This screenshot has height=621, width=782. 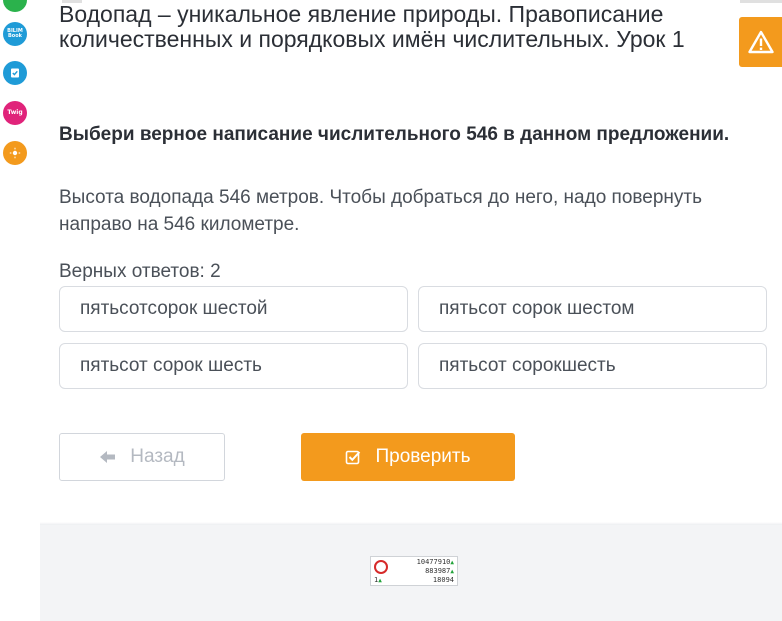 I want to click on counter-line2: 883987, so click(x=438, y=571).